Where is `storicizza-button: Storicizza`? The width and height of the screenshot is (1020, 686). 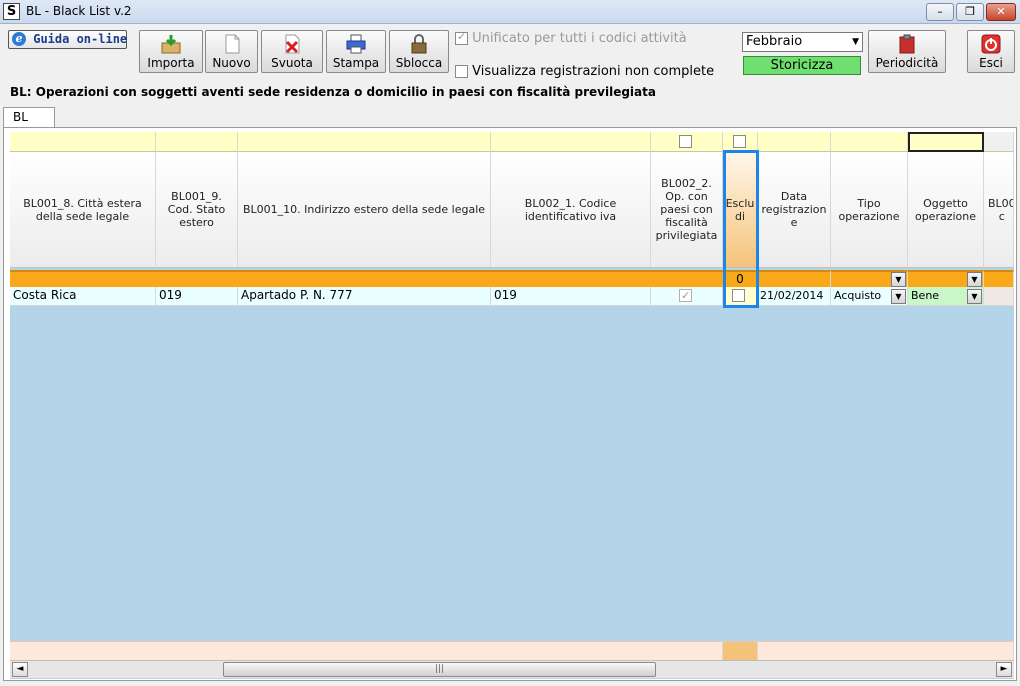 storicizza-button: Storicizza is located at coordinates (802, 65).